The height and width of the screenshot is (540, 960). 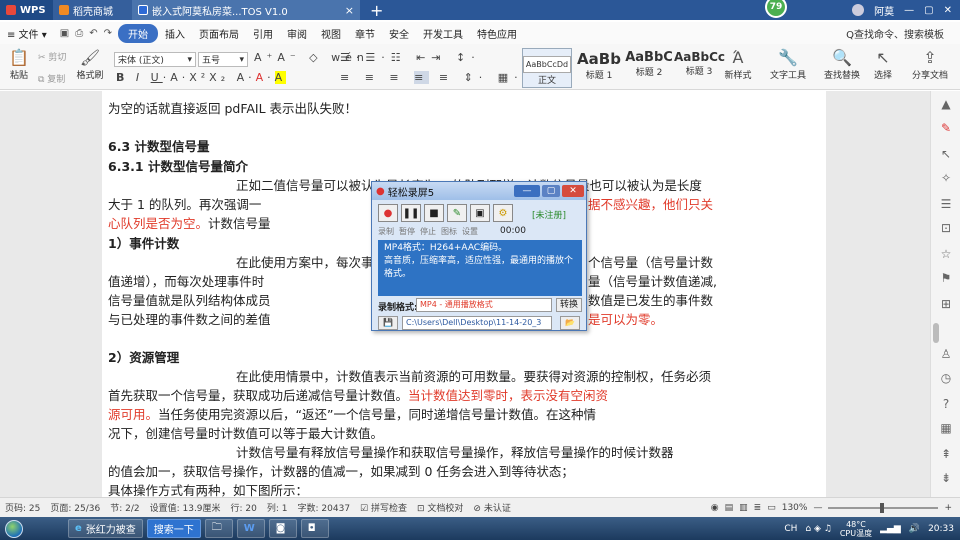 What do you see at coordinates (946, 478) in the screenshot?
I see `page-down-icon: ⇟` at bounding box center [946, 478].